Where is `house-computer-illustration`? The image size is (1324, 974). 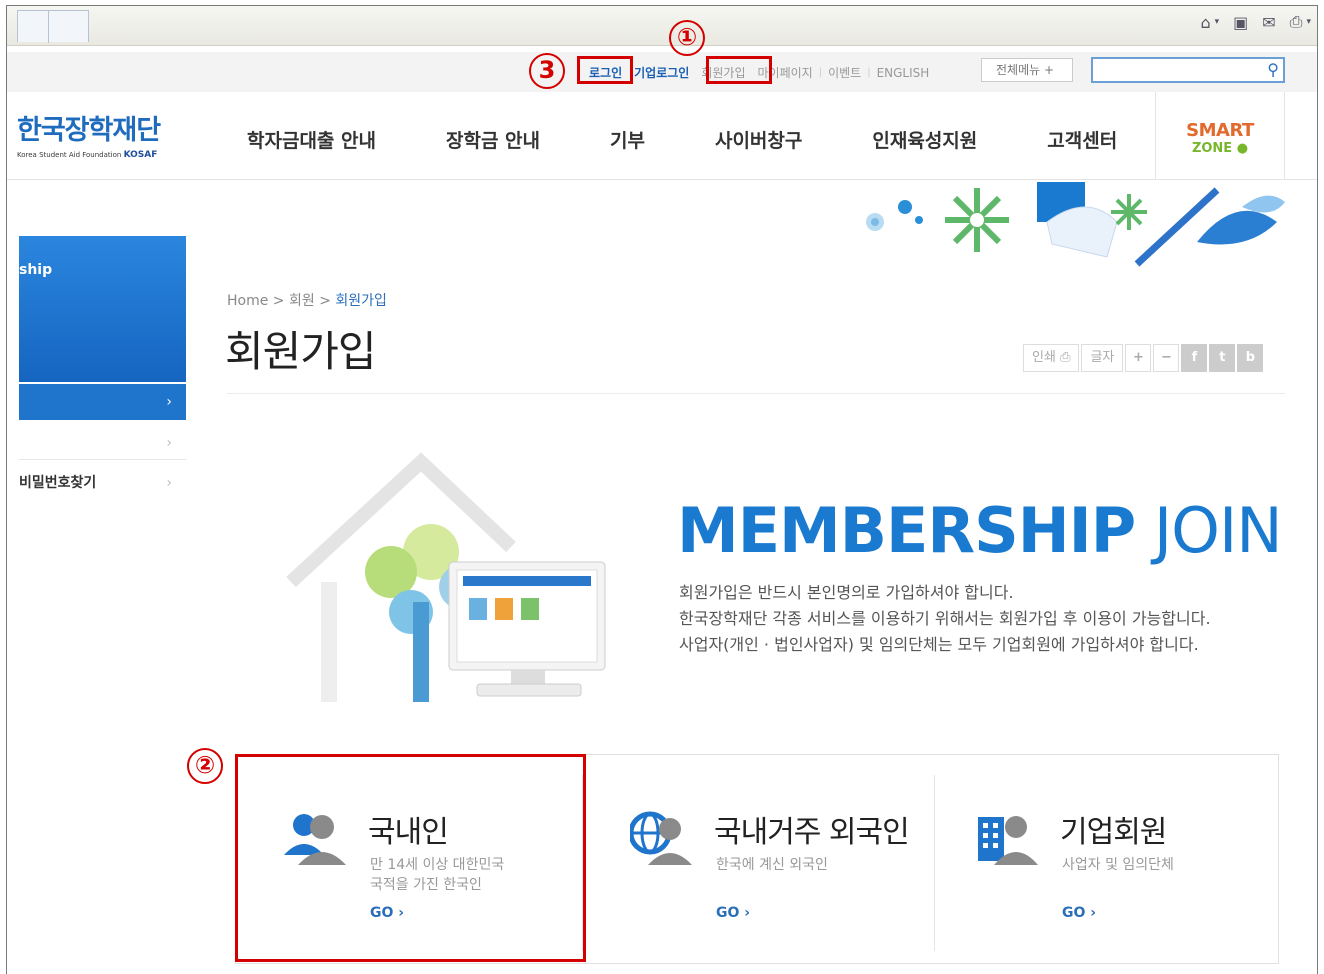 house-computer-illustration is located at coordinates (446, 577).